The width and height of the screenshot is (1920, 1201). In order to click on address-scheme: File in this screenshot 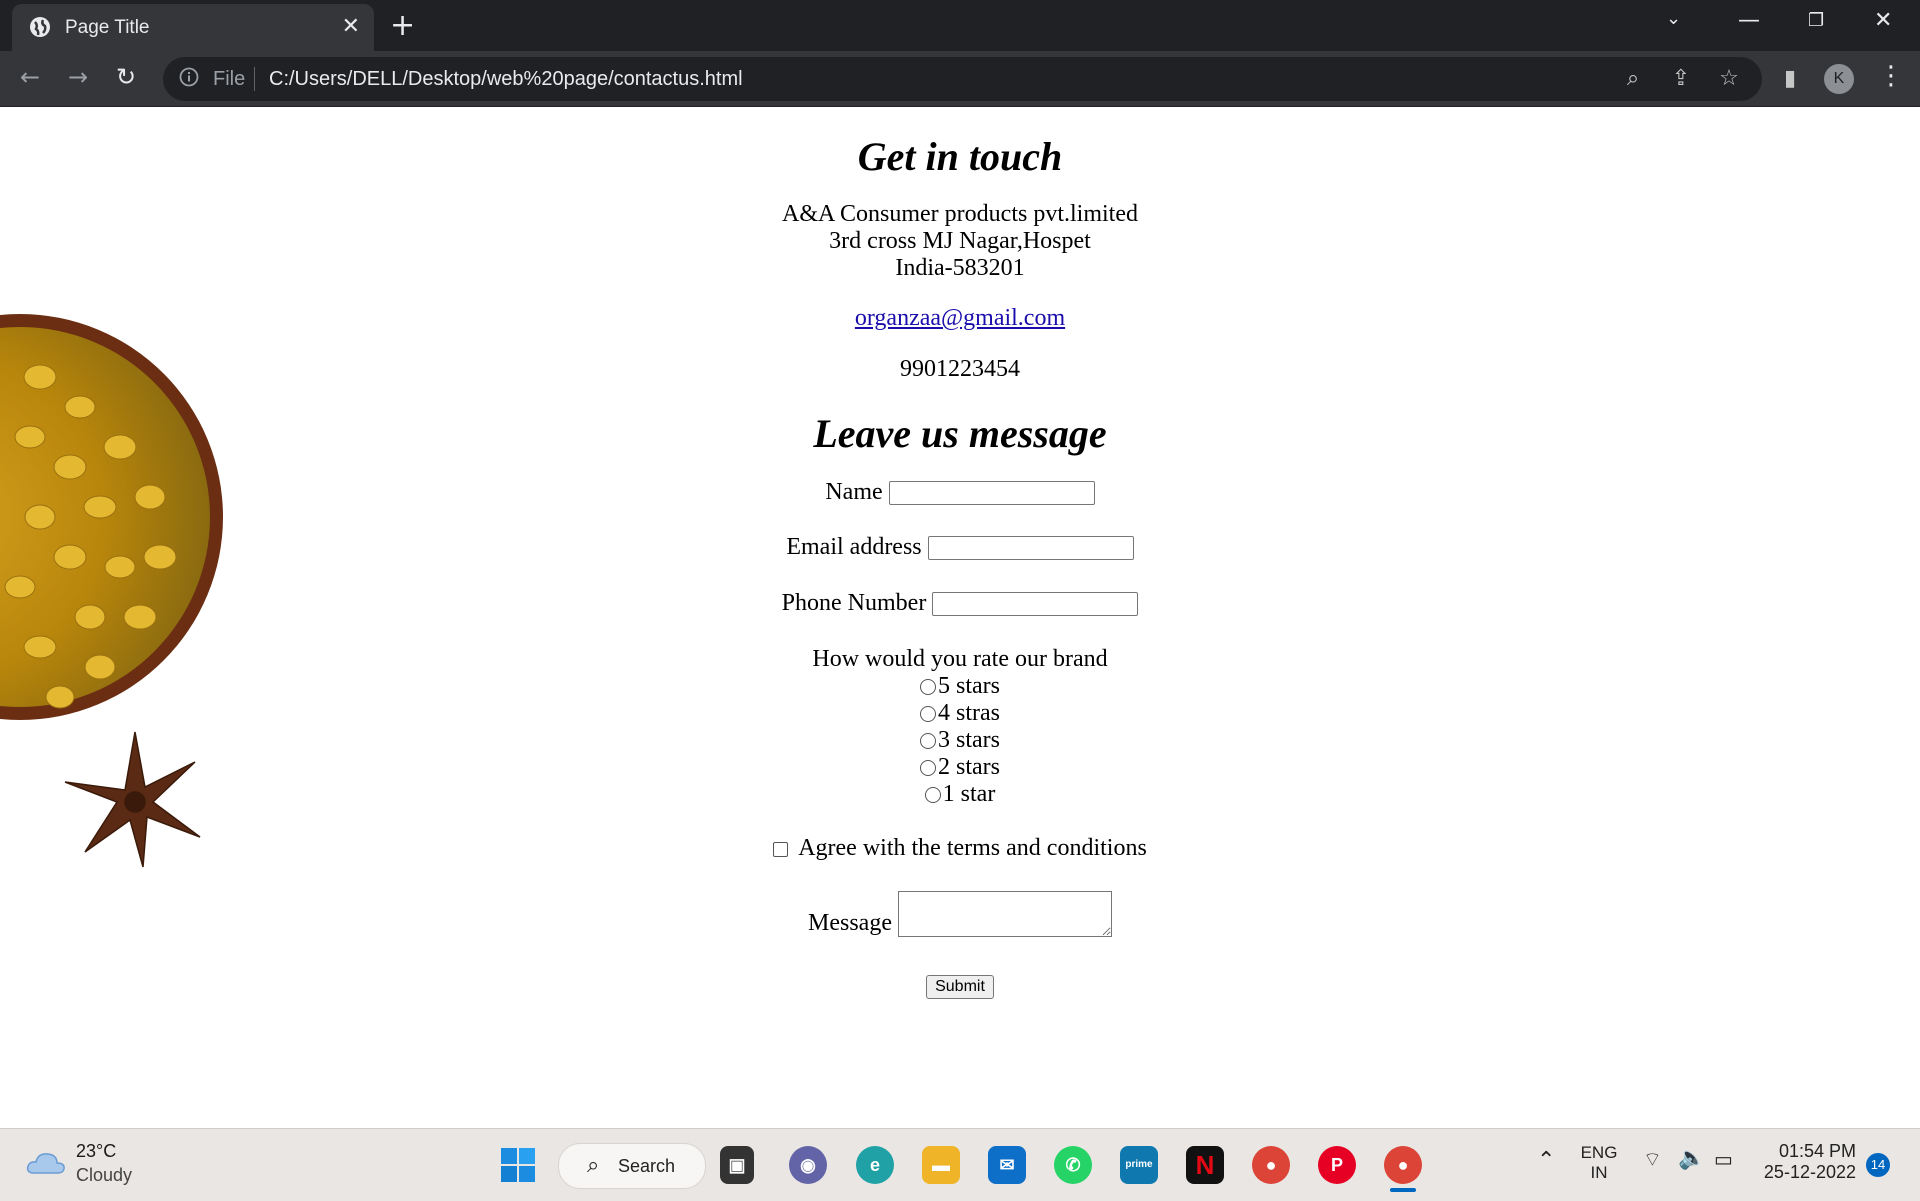, I will do `click(229, 79)`.